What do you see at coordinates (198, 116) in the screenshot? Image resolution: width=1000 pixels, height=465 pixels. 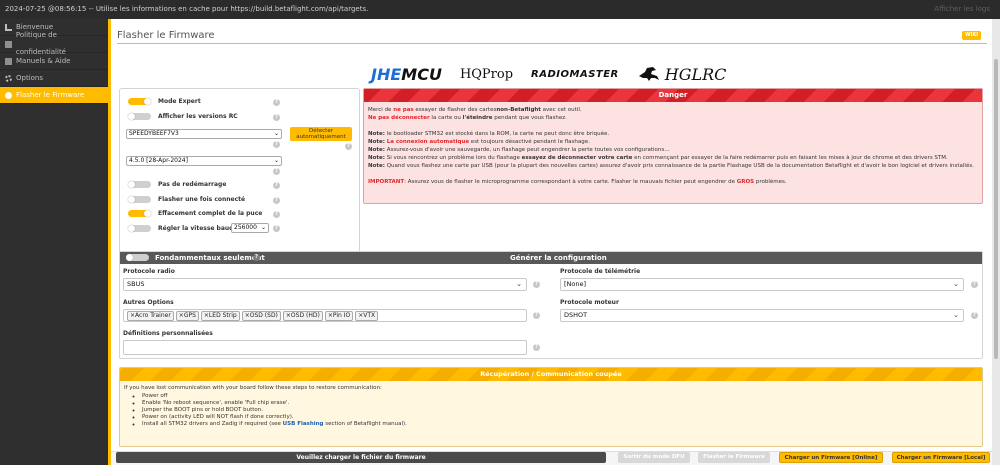 I see `show-rc-label: Afficher les versions RC` at bounding box center [198, 116].